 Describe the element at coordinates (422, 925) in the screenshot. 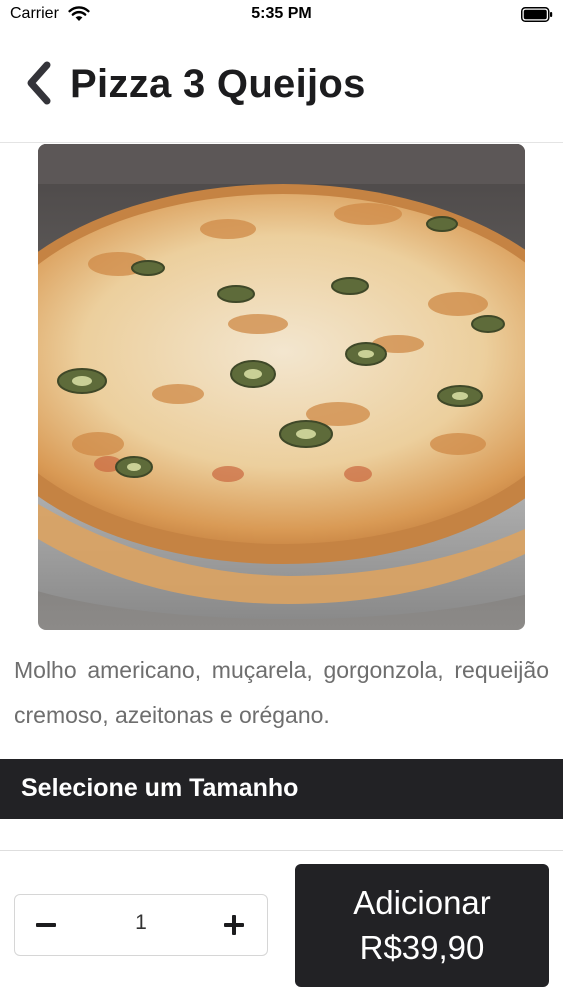

I see `add-to-cart-button: Adicionar R$39,90` at that location.